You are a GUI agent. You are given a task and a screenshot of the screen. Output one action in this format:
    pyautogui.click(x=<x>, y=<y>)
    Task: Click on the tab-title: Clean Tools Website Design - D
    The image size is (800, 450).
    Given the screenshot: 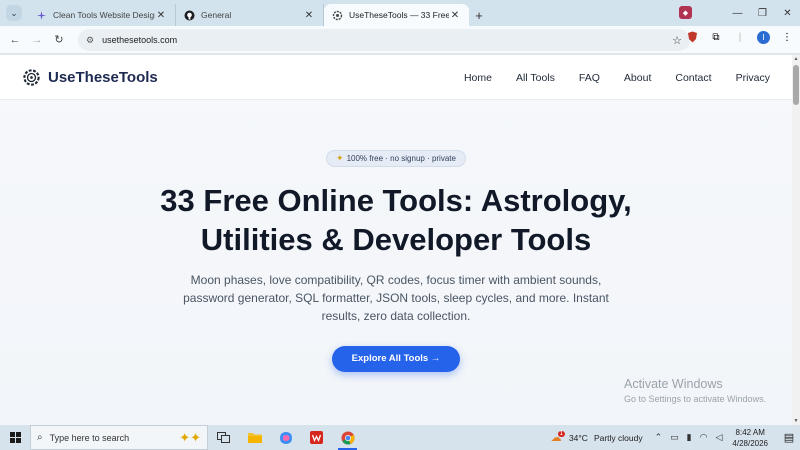 What is the action you would take?
    pyautogui.click(x=104, y=15)
    